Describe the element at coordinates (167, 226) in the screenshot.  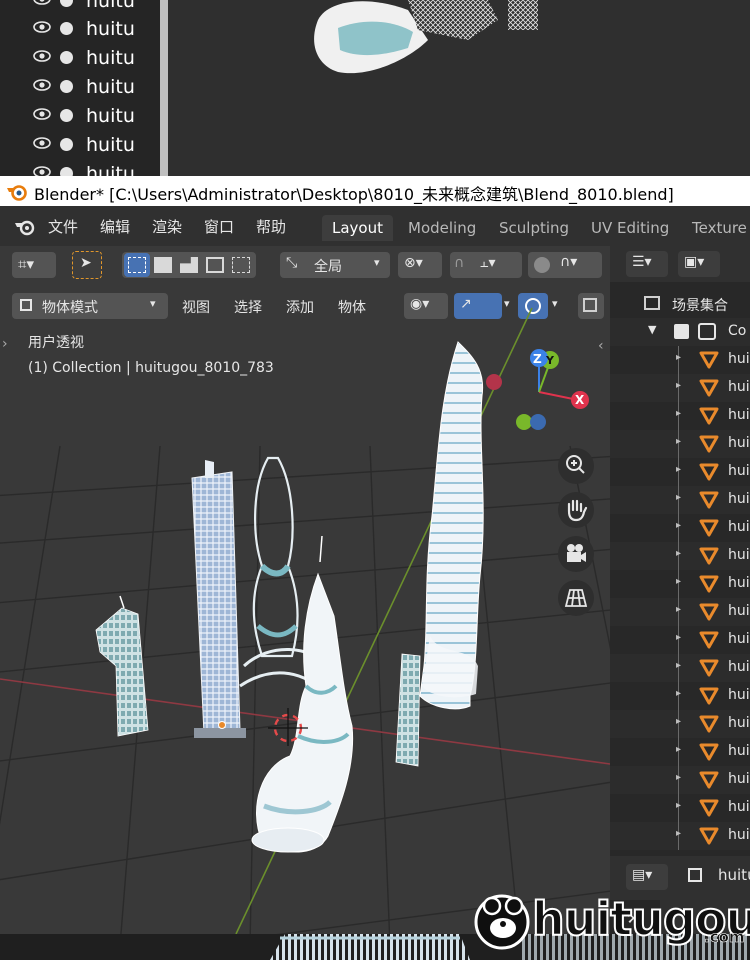
I see `menu-render: 渲染` at that location.